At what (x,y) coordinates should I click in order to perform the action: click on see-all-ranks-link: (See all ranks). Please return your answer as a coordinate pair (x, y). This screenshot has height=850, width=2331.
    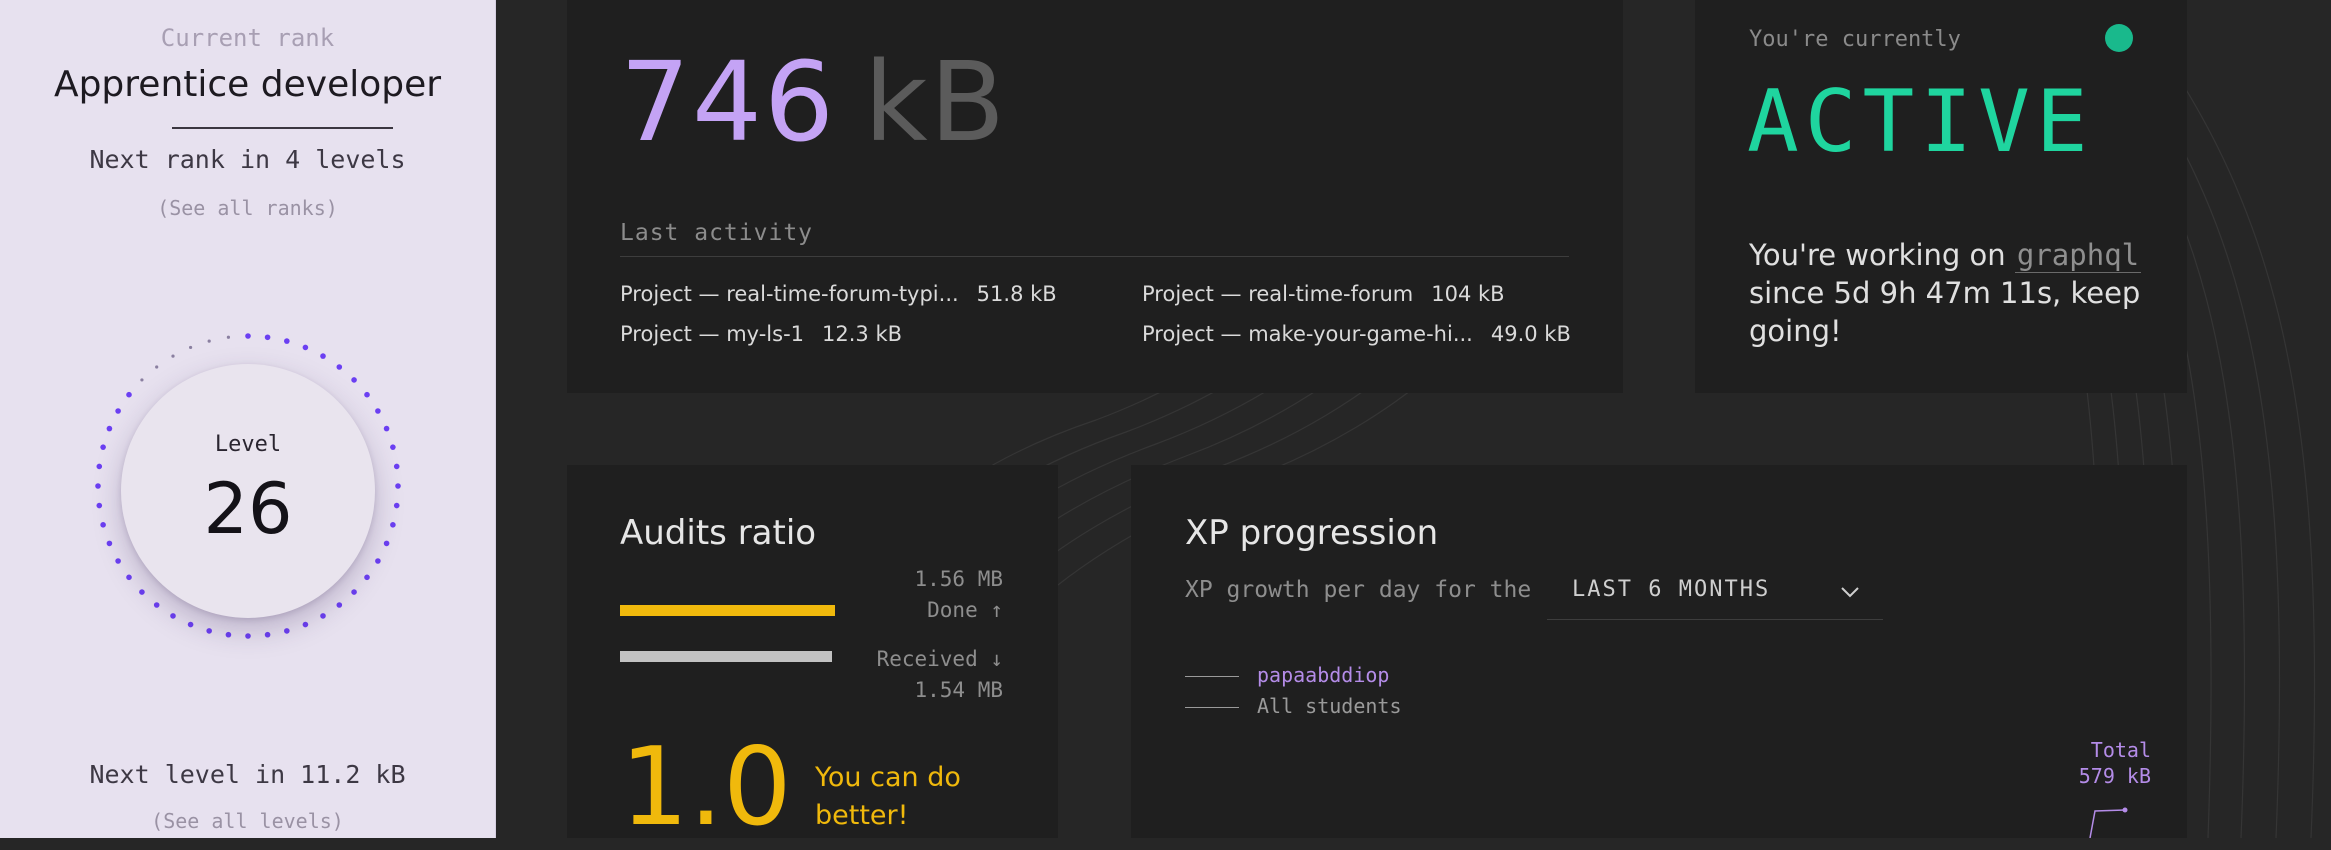
    Looking at the image, I should click on (247, 208).